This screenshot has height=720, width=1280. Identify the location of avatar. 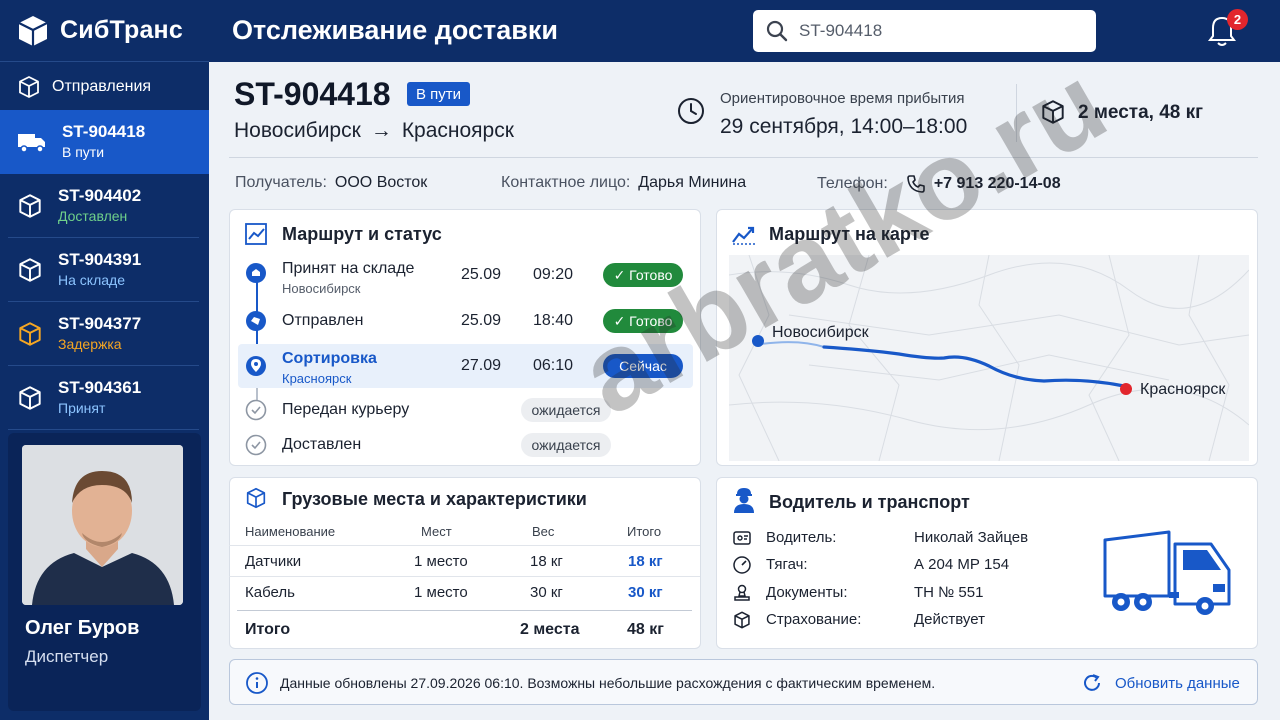
(102, 525).